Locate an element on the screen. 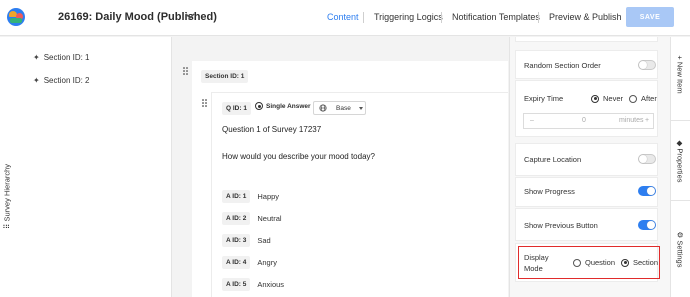  radio-unselected-icon is located at coordinates (633, 98).